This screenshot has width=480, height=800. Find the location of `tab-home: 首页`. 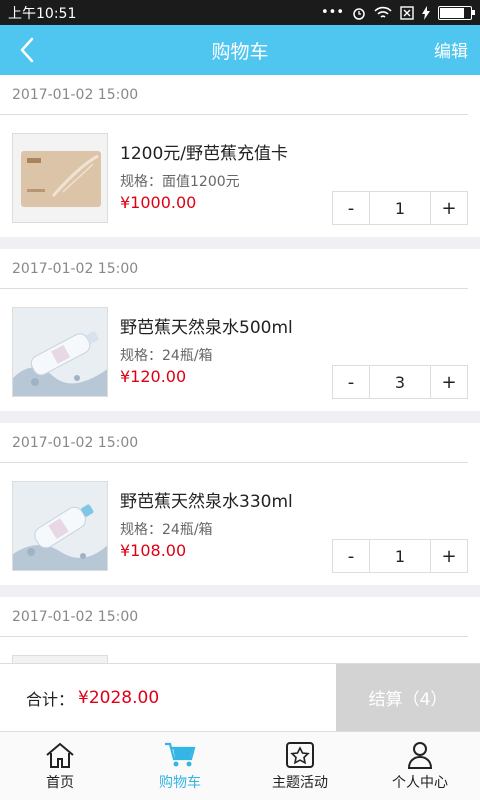

tab-home: 首页 is located at coordinates (60, 766).